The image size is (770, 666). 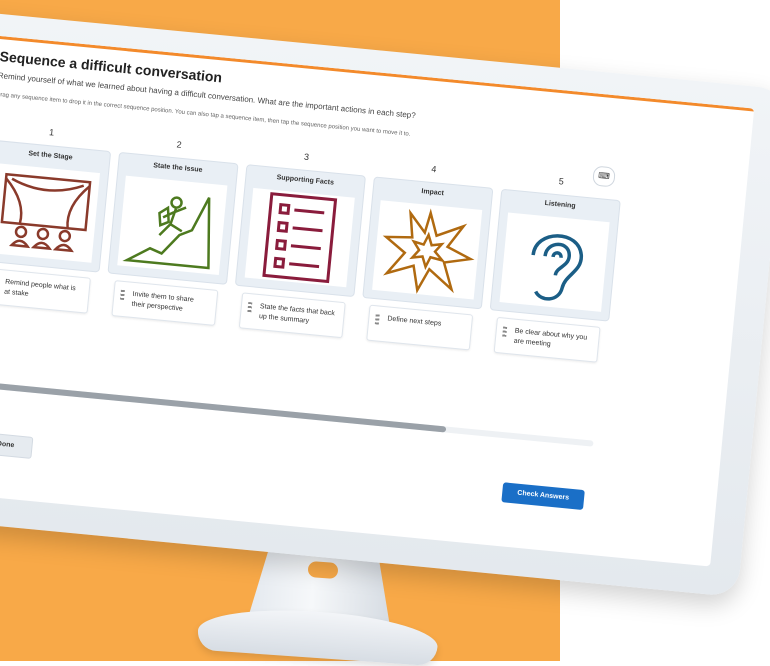 I want to click on sequence-column-4: 4 Impact Define next steps, so click(x=428, y=255).